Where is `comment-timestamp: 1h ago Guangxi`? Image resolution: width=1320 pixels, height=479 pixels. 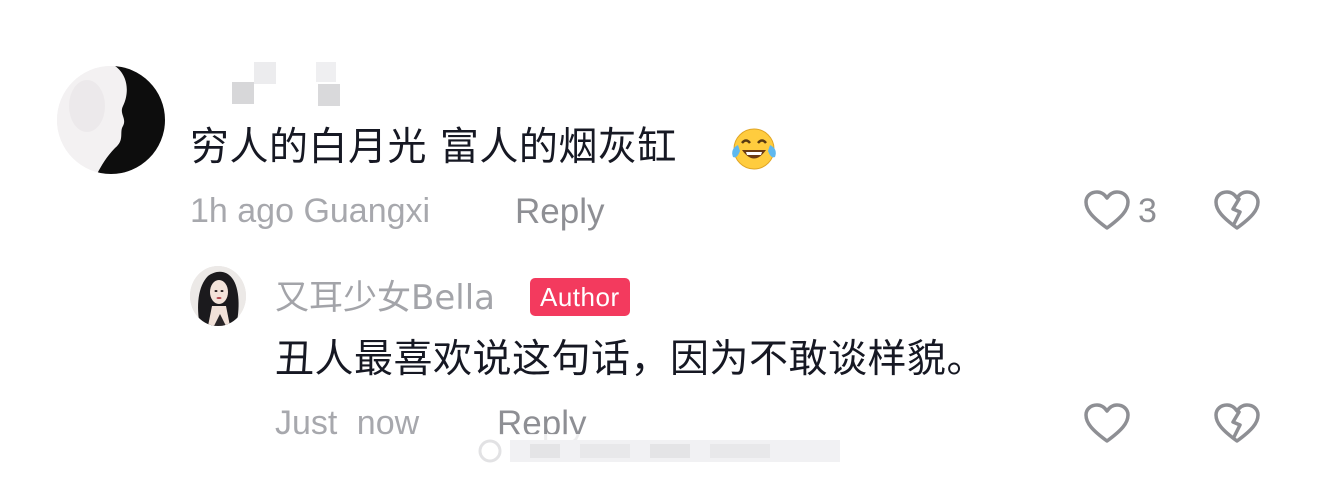 comment-timestamp: 1h ago Guangxi is located at coordinates (310, 211).